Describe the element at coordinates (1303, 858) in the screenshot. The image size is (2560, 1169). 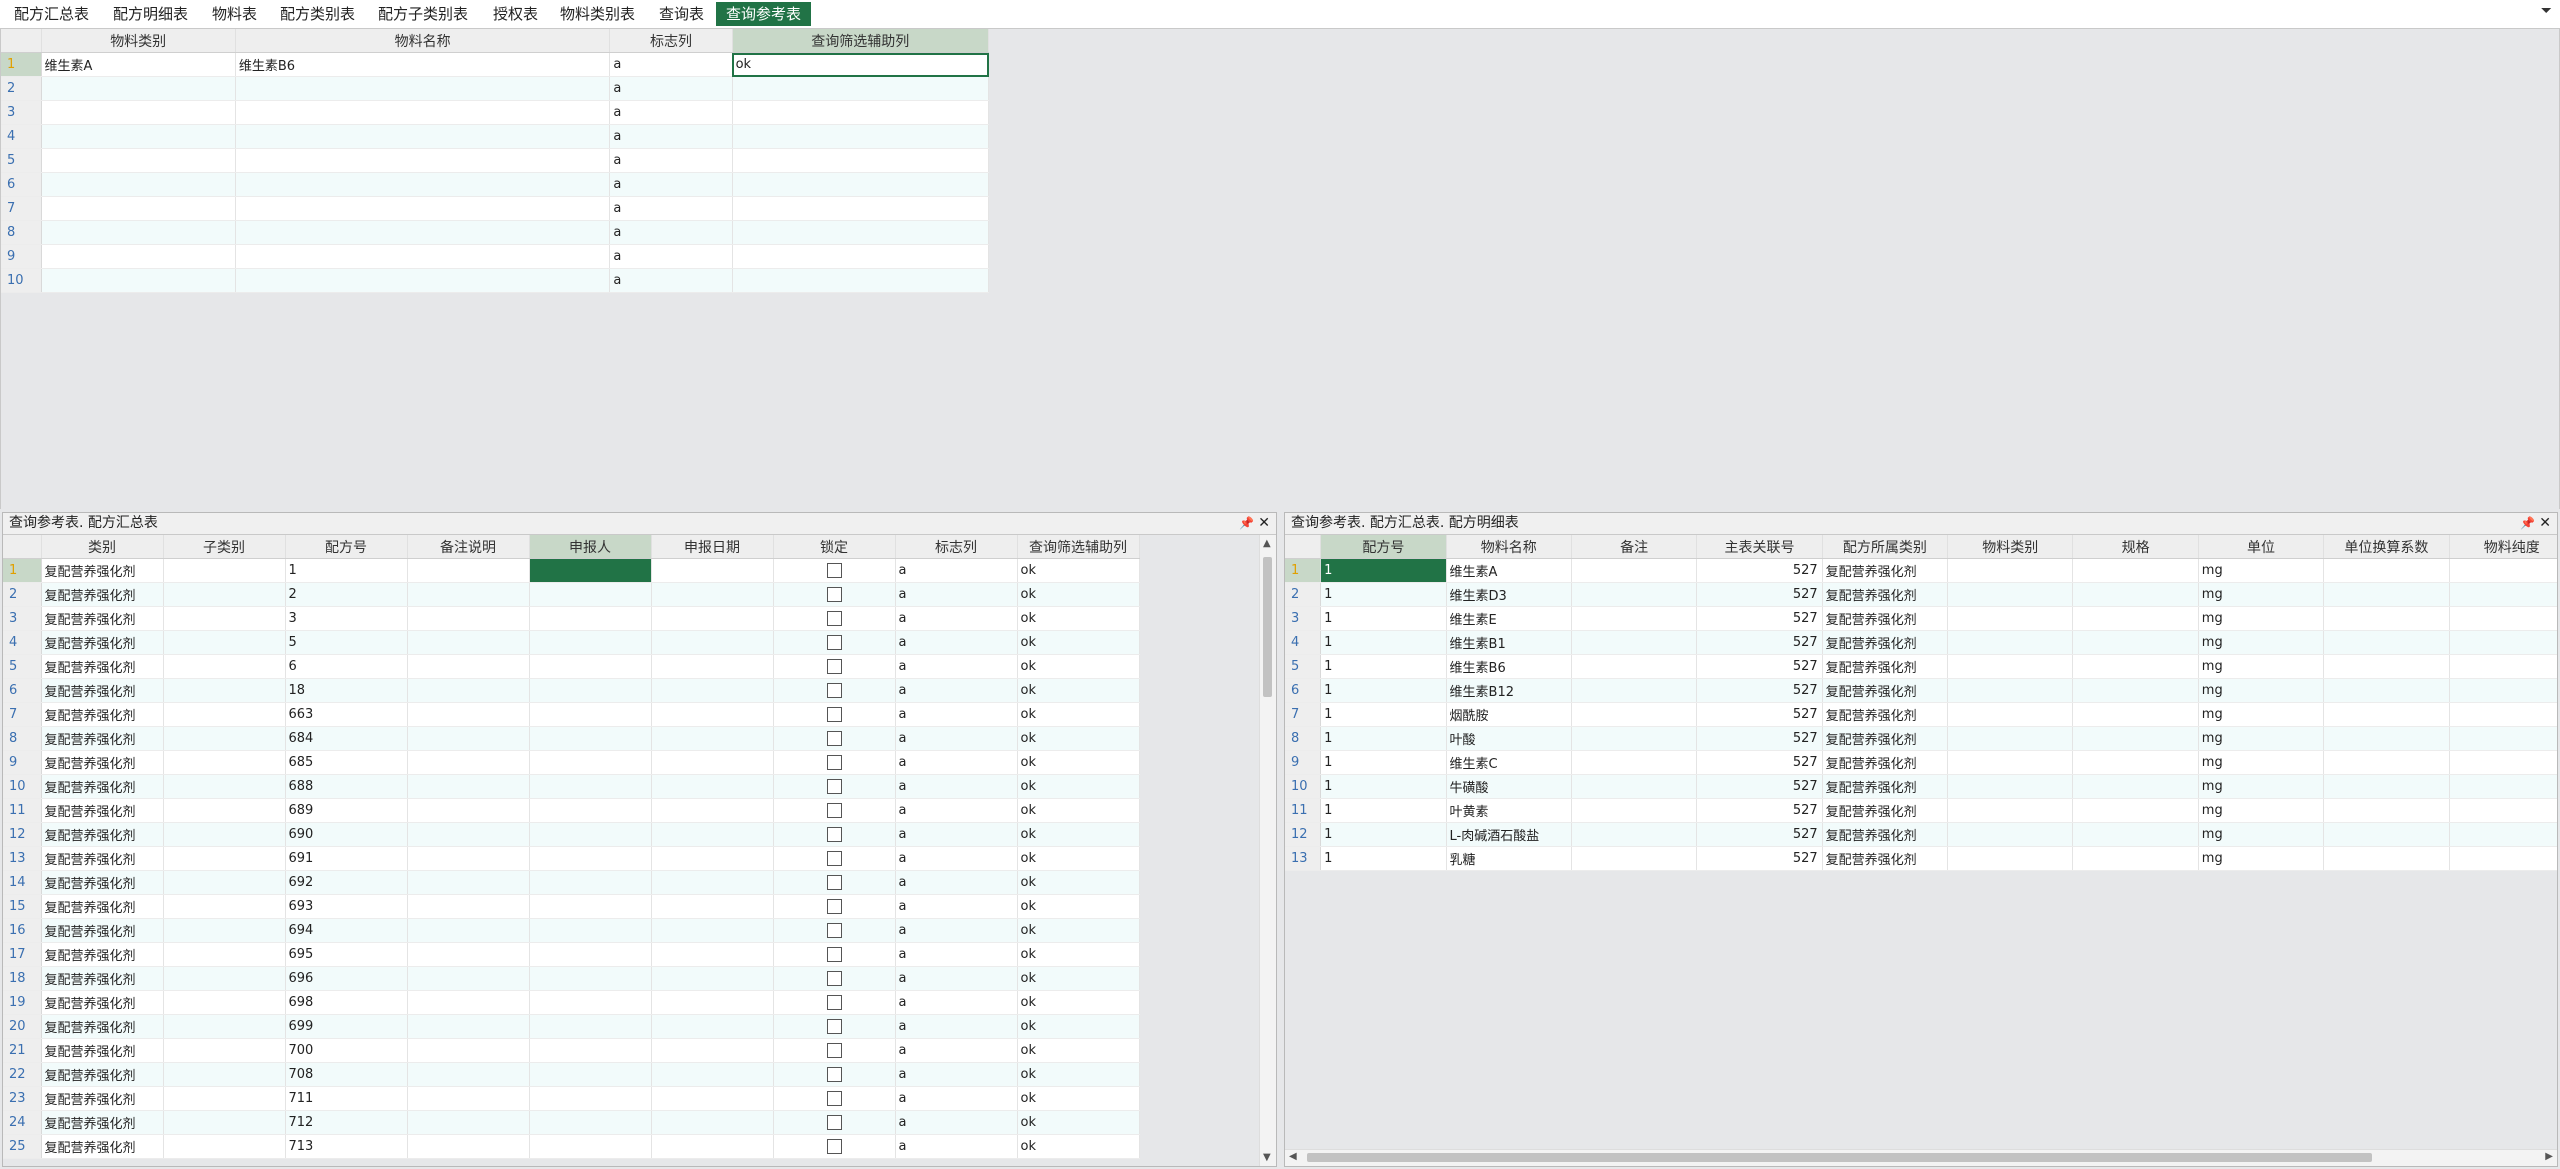
I see `row-number: 13` at that location.